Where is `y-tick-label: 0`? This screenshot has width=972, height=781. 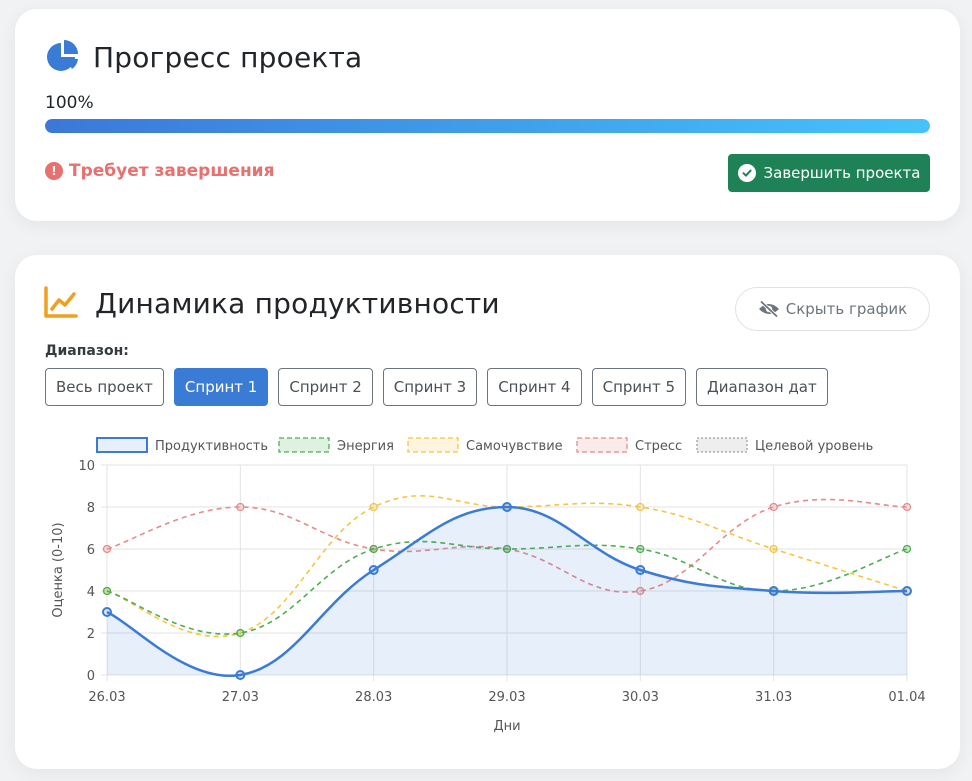
y-tick-label: 0 is located at coordinates (91, 676).